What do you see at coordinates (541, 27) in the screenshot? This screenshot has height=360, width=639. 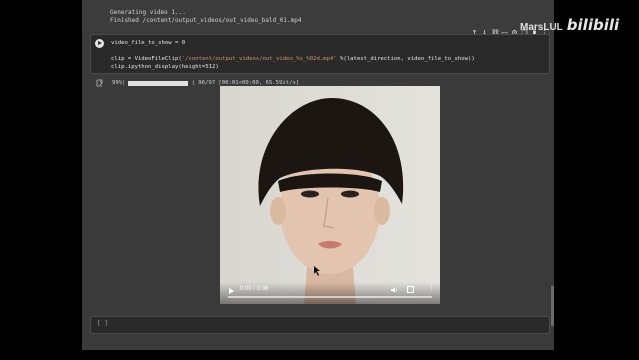 I see `watermark-username: MarsLUL` at bounding box center [541, 27].